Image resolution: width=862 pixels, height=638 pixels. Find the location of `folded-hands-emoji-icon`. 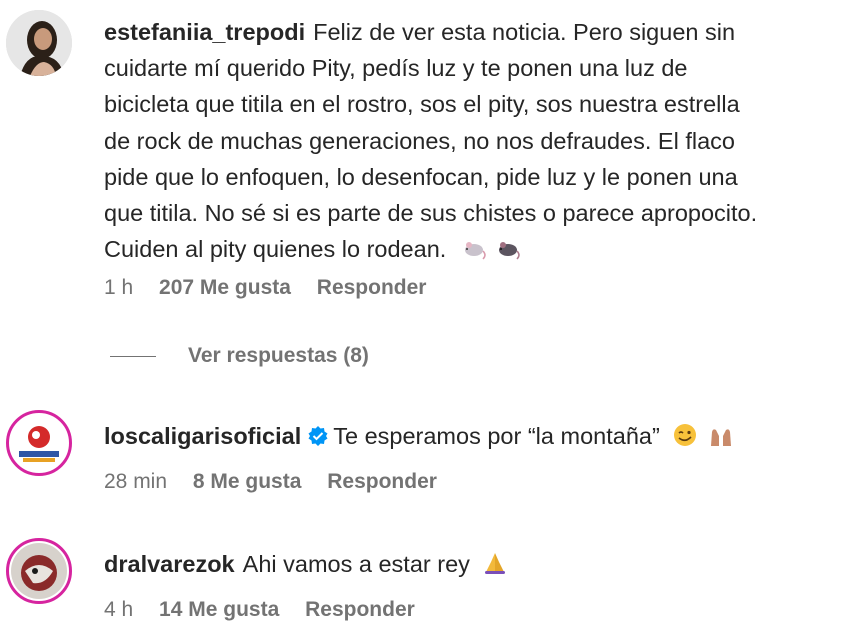

folded-hands-emoji-icon is located at coordinates (494, 563).